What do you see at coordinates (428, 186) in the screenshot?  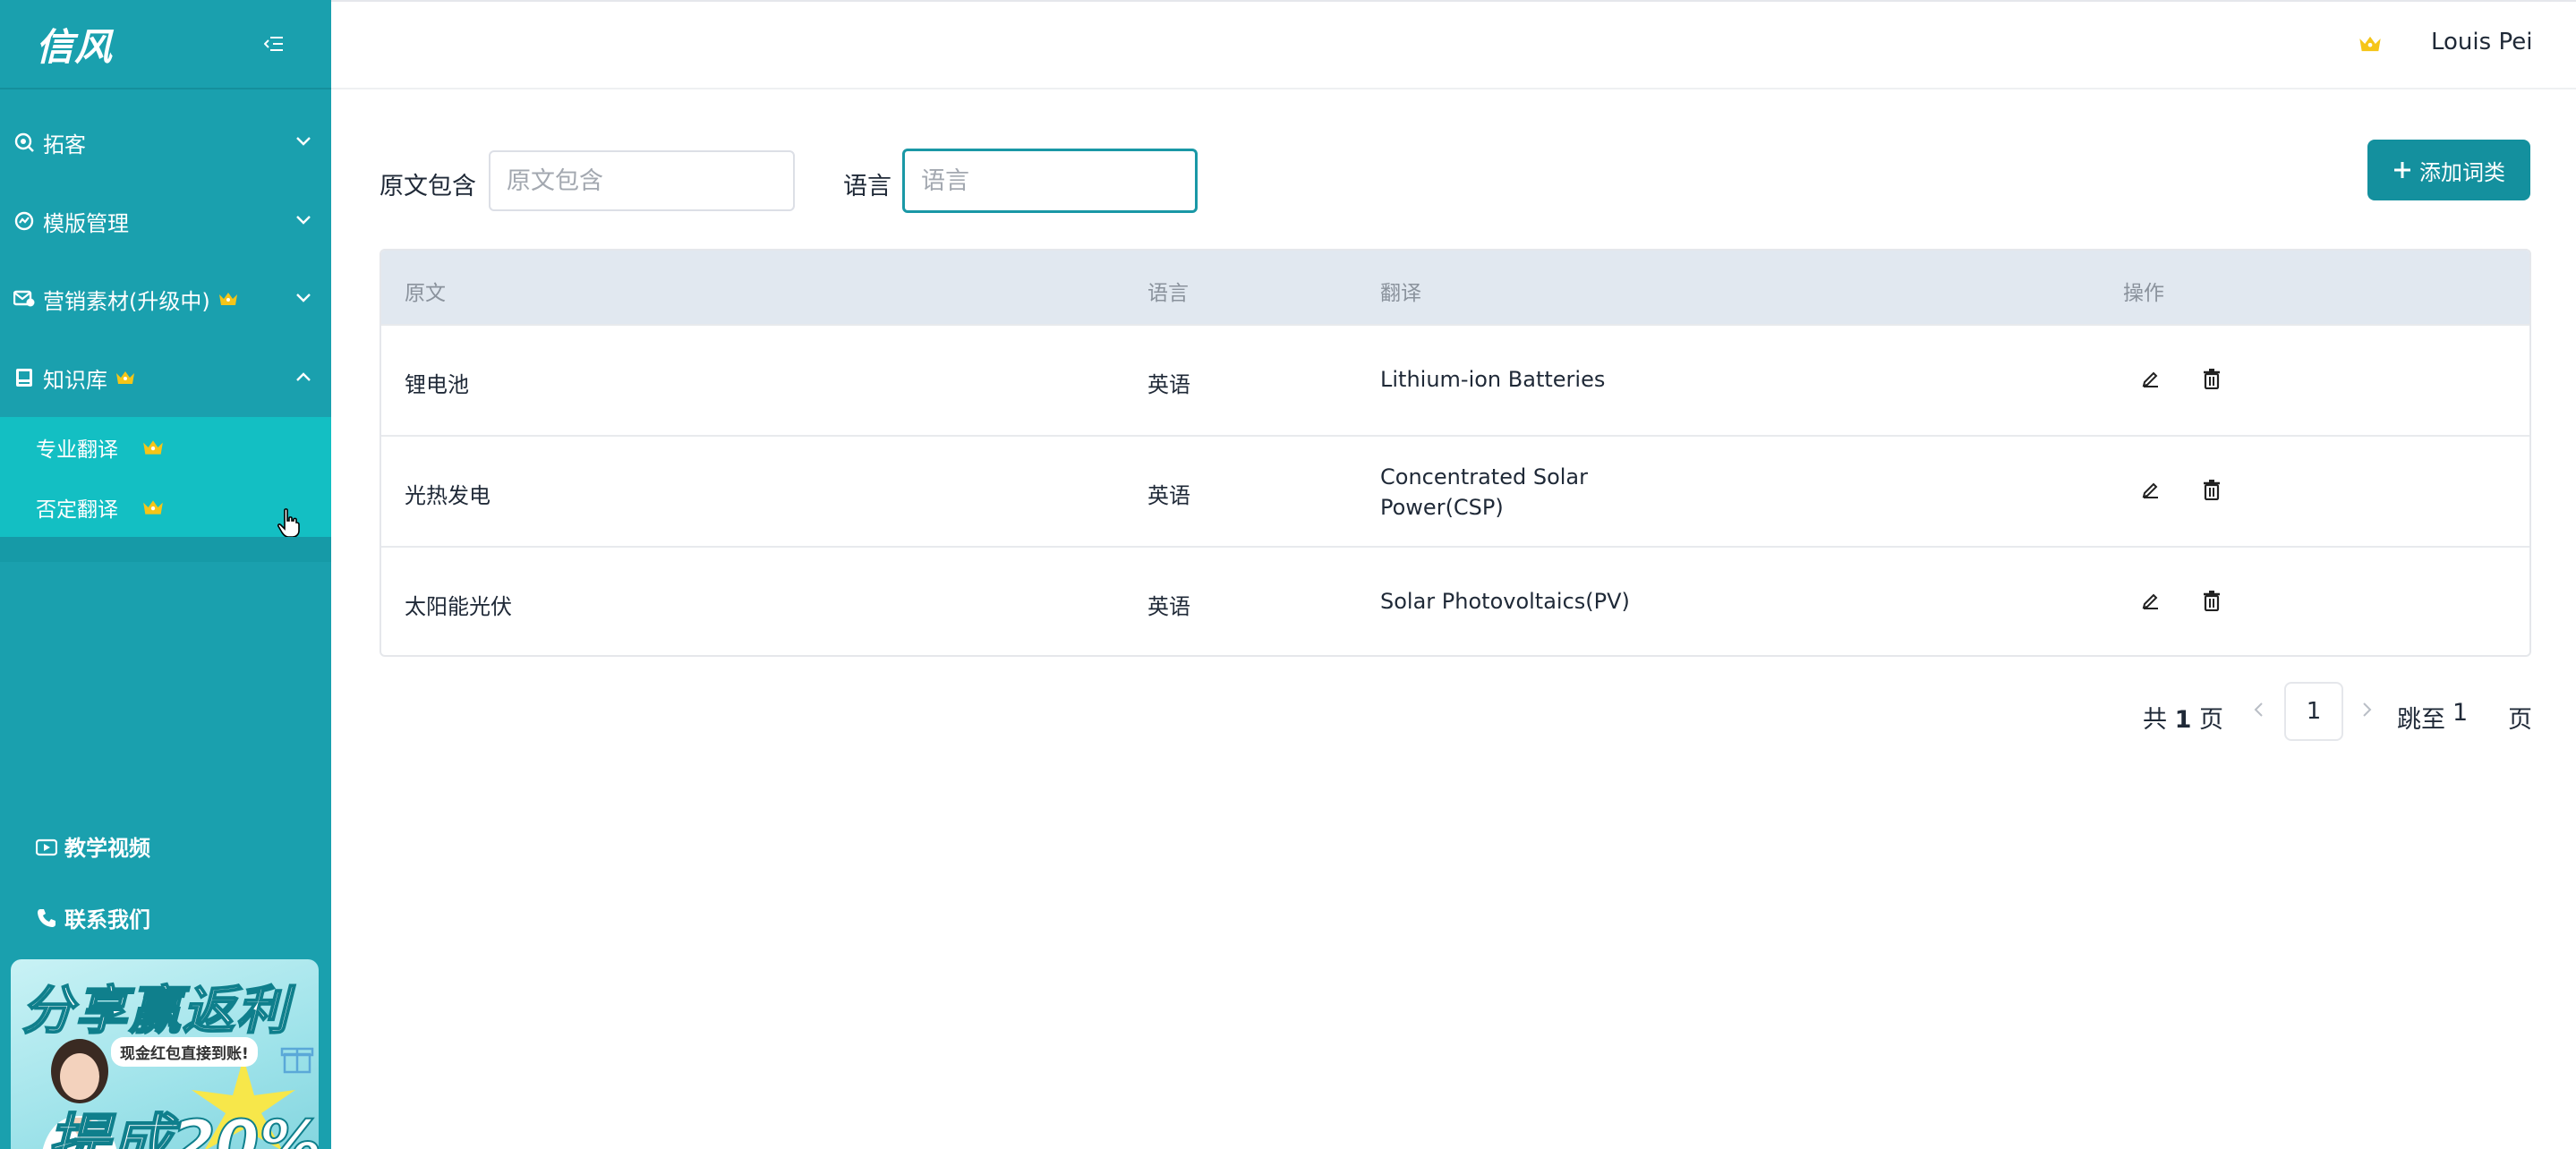 I see `source-filter-label: 原文包含` at bounding box center [428, 186].